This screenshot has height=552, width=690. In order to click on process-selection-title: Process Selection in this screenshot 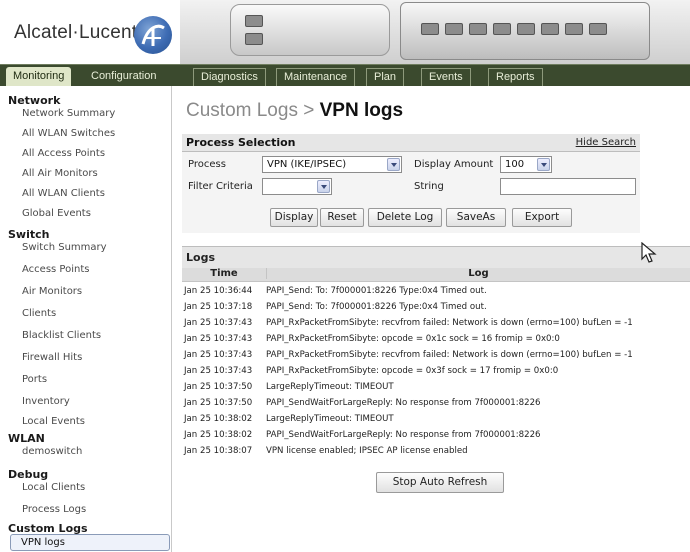, I will do `click(241, 142)`.